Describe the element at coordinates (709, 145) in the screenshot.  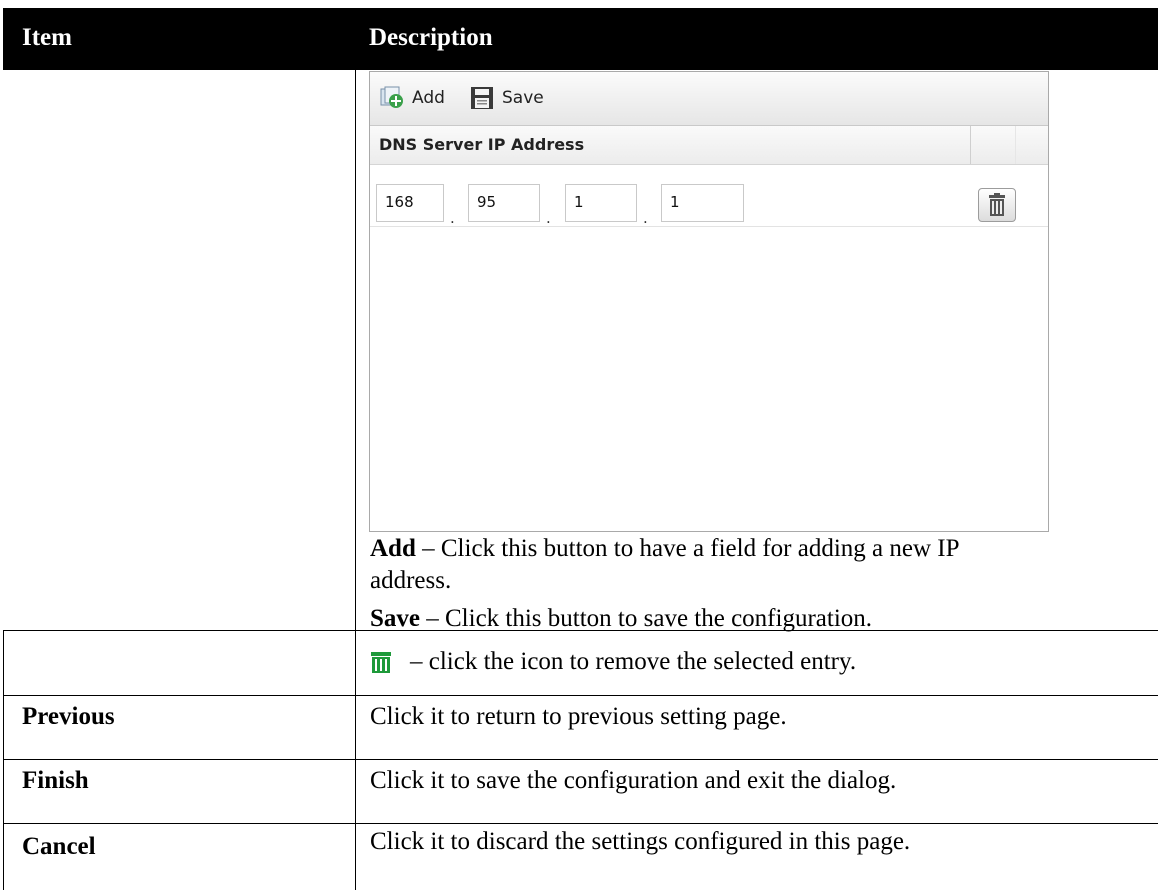
I see `column-header: DNS Server IP Address` at that location.